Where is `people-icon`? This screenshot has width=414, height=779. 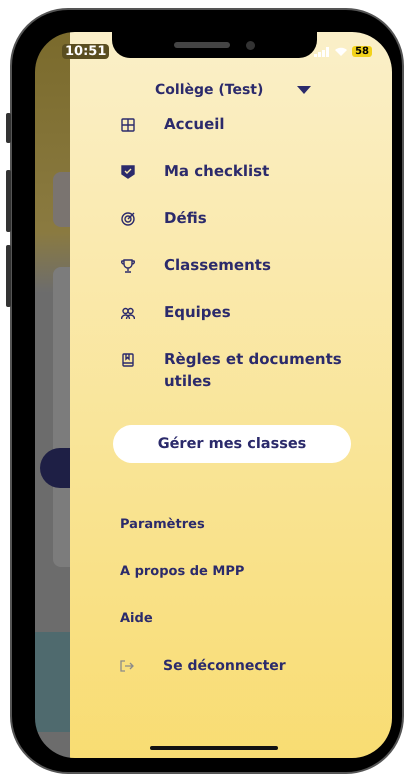
people-icon is located at coordinates (128, 313).